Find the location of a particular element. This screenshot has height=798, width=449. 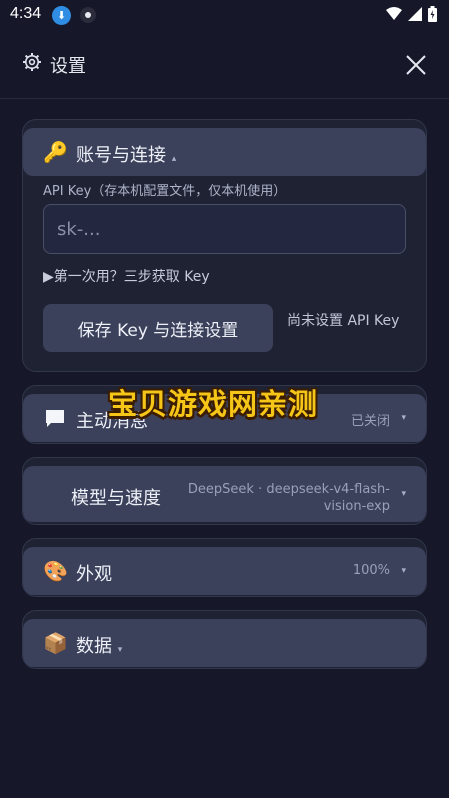

settings-header: 设置 is located at coordinates (224, 64).